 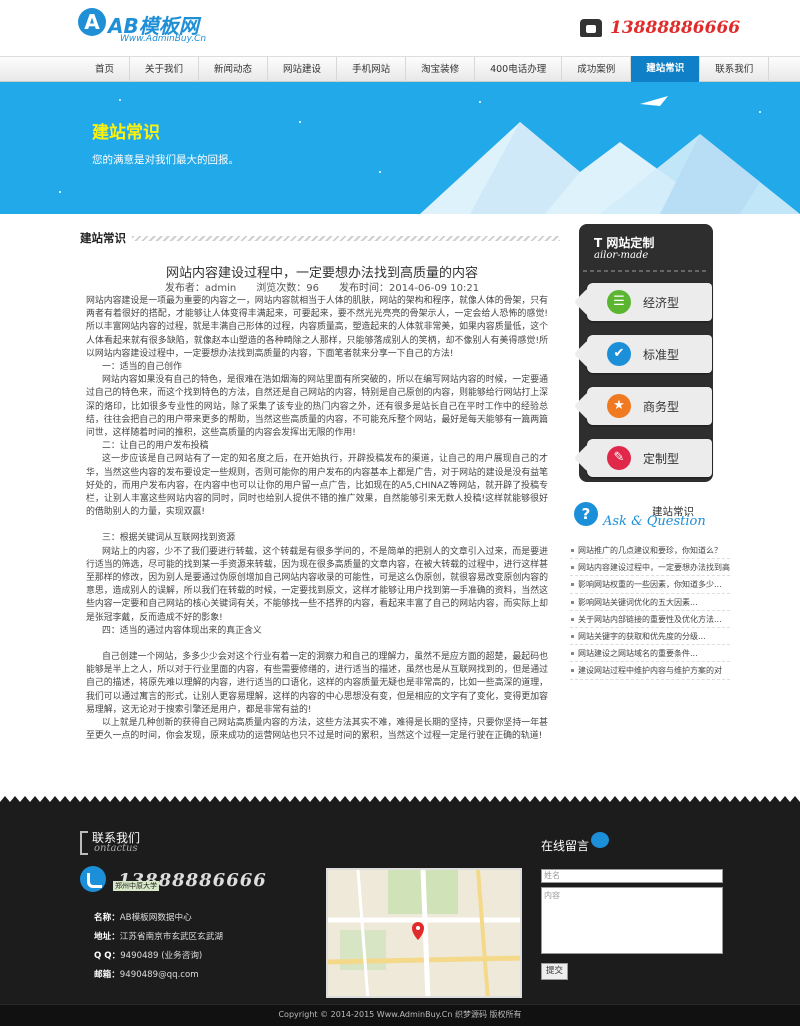 What do you see at coordinates (597, 70) in the screenshot?
I see `nav-item-7: 成功案例` at bounding box center [597, 70].